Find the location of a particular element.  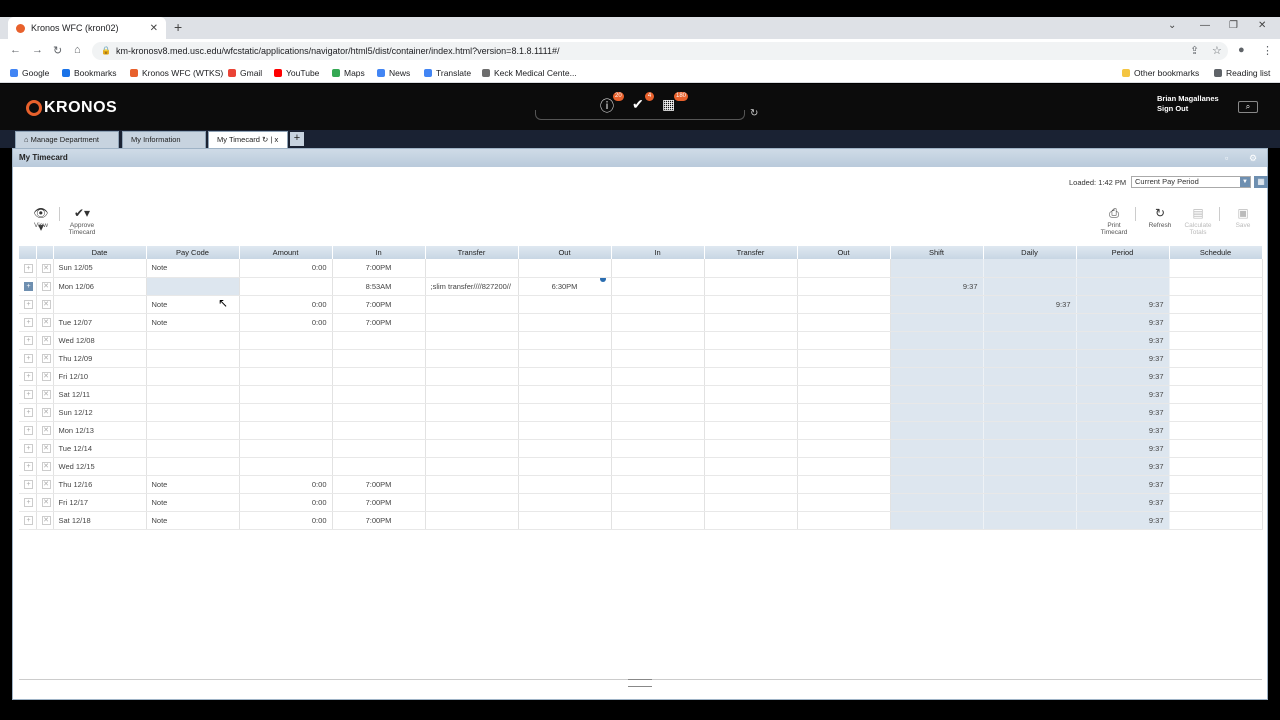

tab-close-icon: | x is located at coordinates (274, 139).